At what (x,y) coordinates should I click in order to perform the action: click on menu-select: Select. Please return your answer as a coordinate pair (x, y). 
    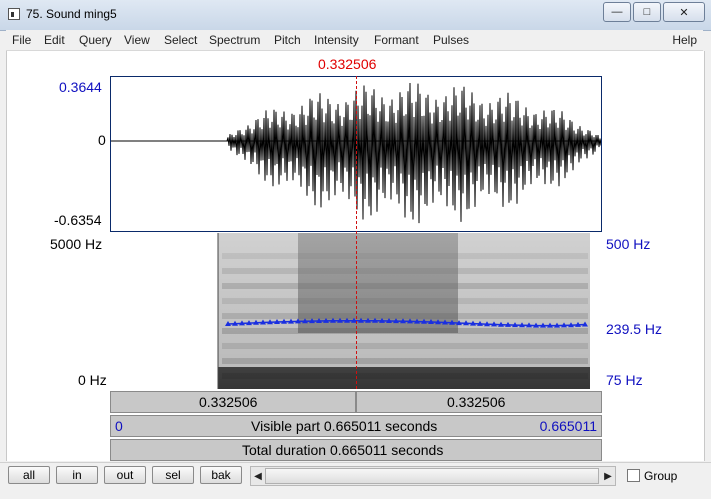
    Looking at the image, I should click on (180, 40).